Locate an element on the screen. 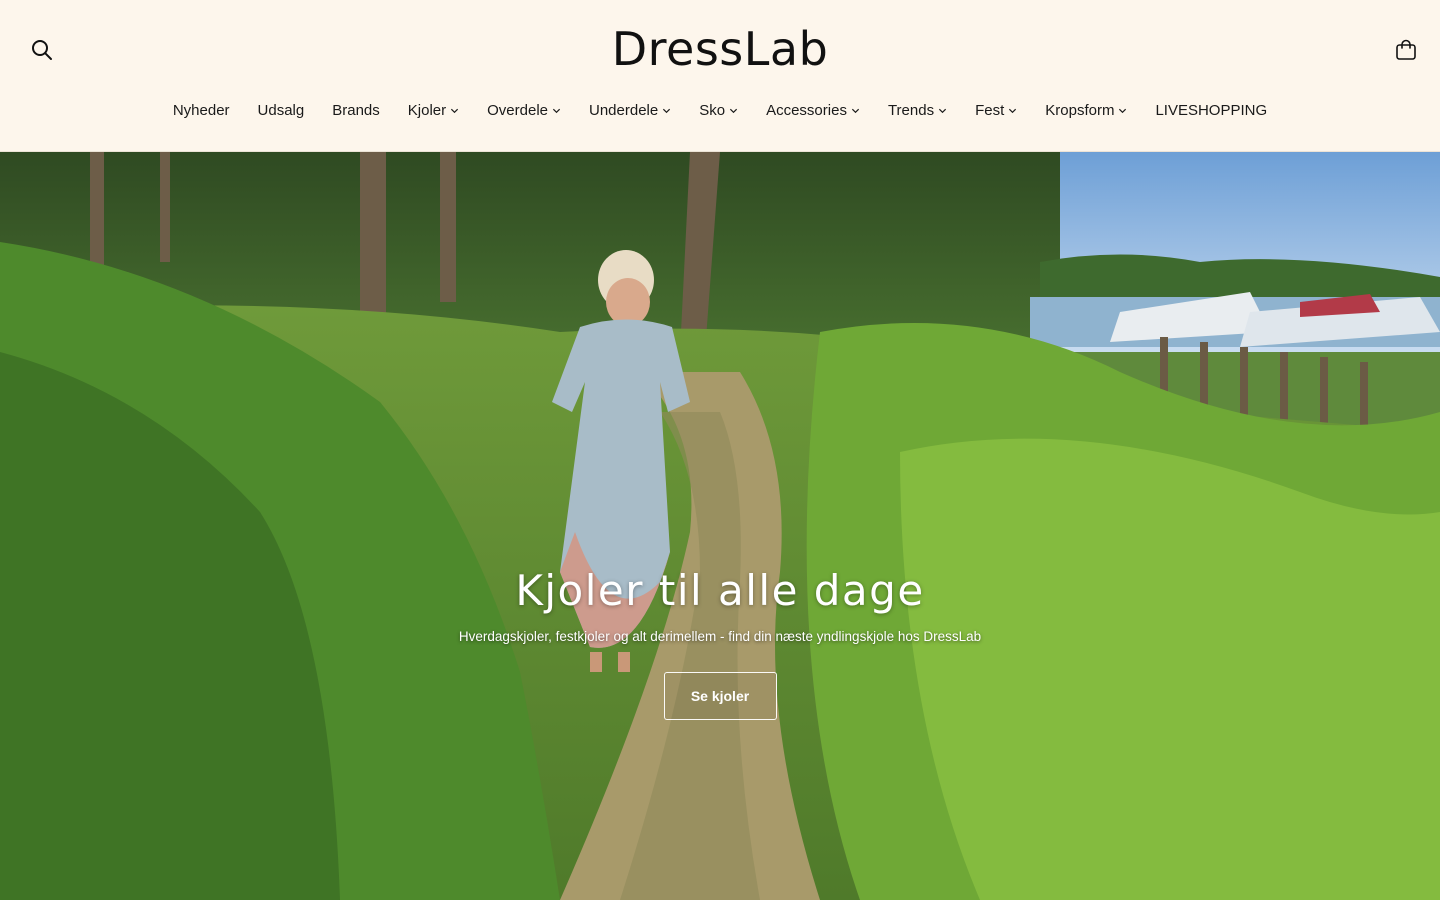 This screenshot has width=1440, height=900. nav-item-label: Nyheder is located at coordinates (201, 110).